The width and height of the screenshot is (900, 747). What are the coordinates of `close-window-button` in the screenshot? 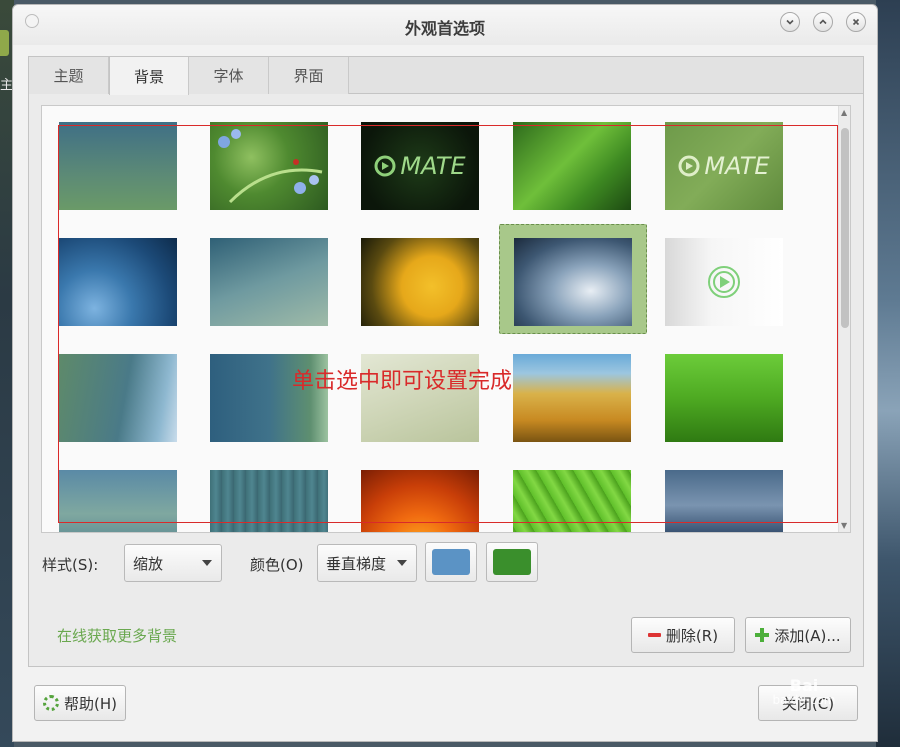 It's located at (856, 22).